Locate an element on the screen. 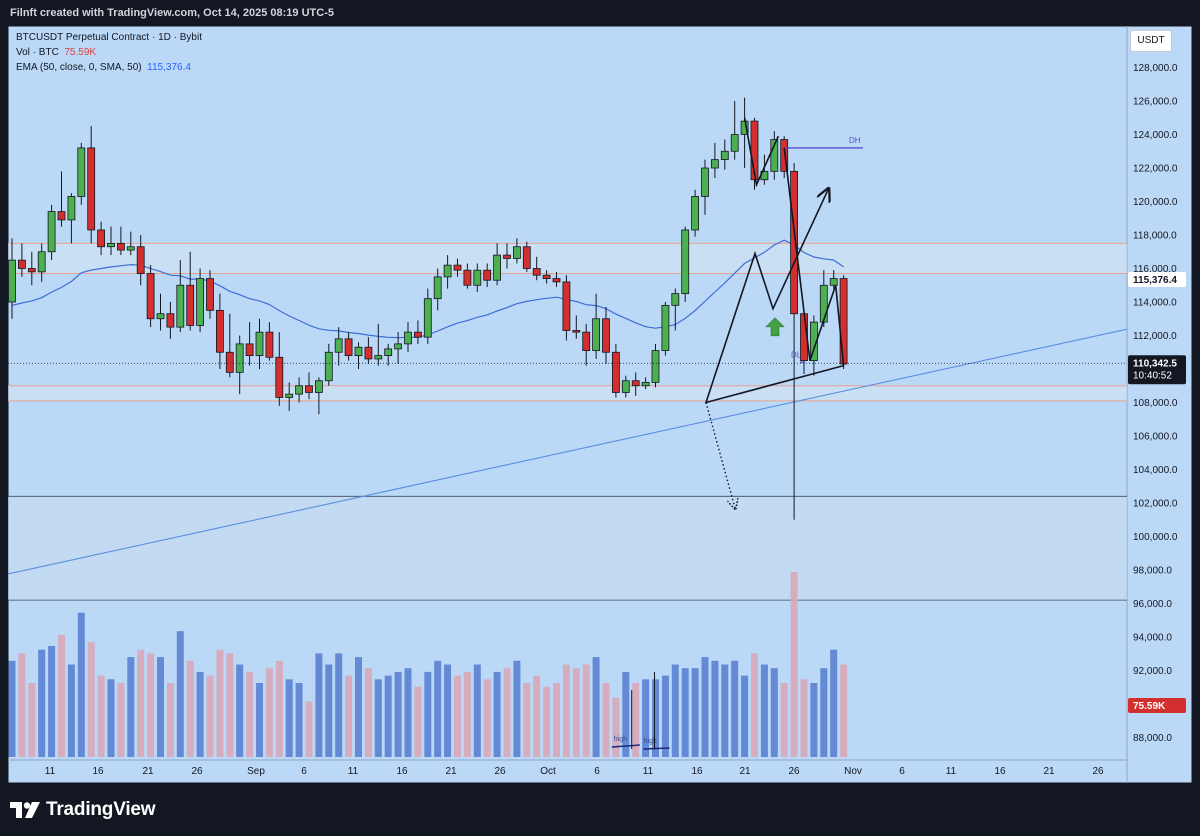 This screenshot has width=1200, height=836. currency-unit-button: USDT is located at coordinates (1151, 41).